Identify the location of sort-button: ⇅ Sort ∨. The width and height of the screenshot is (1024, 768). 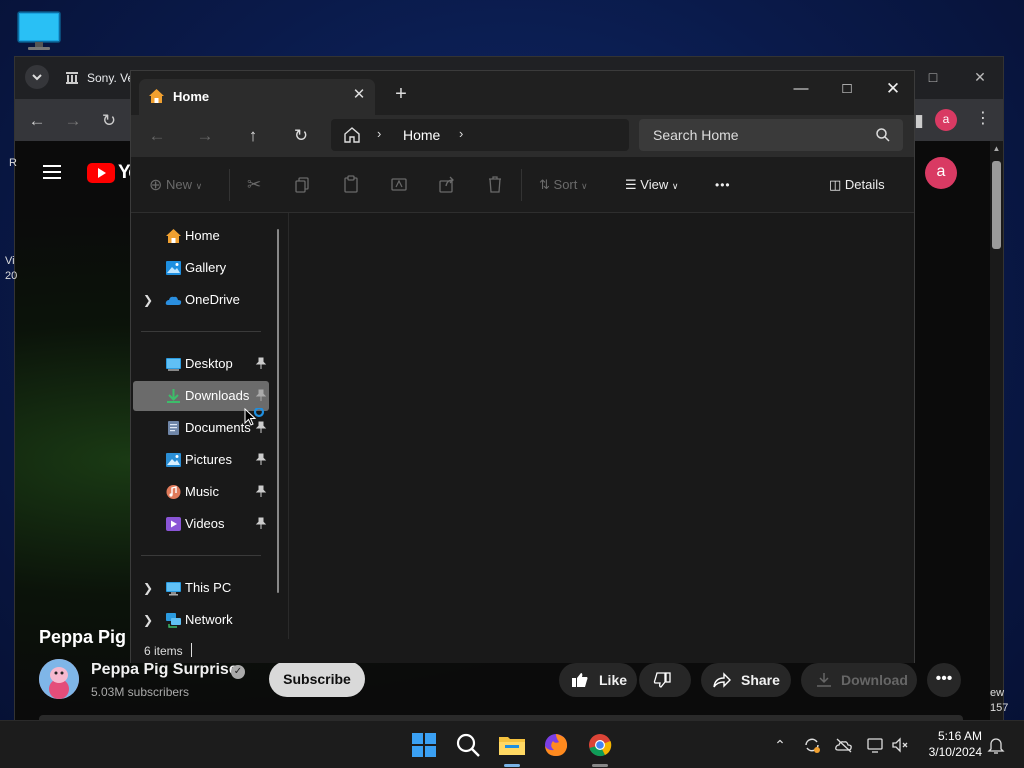
(563, 185).